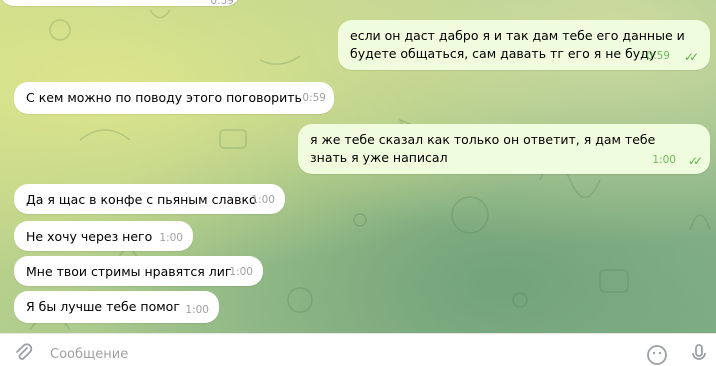 The image size is (716, 366). Describe the element at coordinates (657, 355) in the screenshot. I see `emoji-icon` at that location.